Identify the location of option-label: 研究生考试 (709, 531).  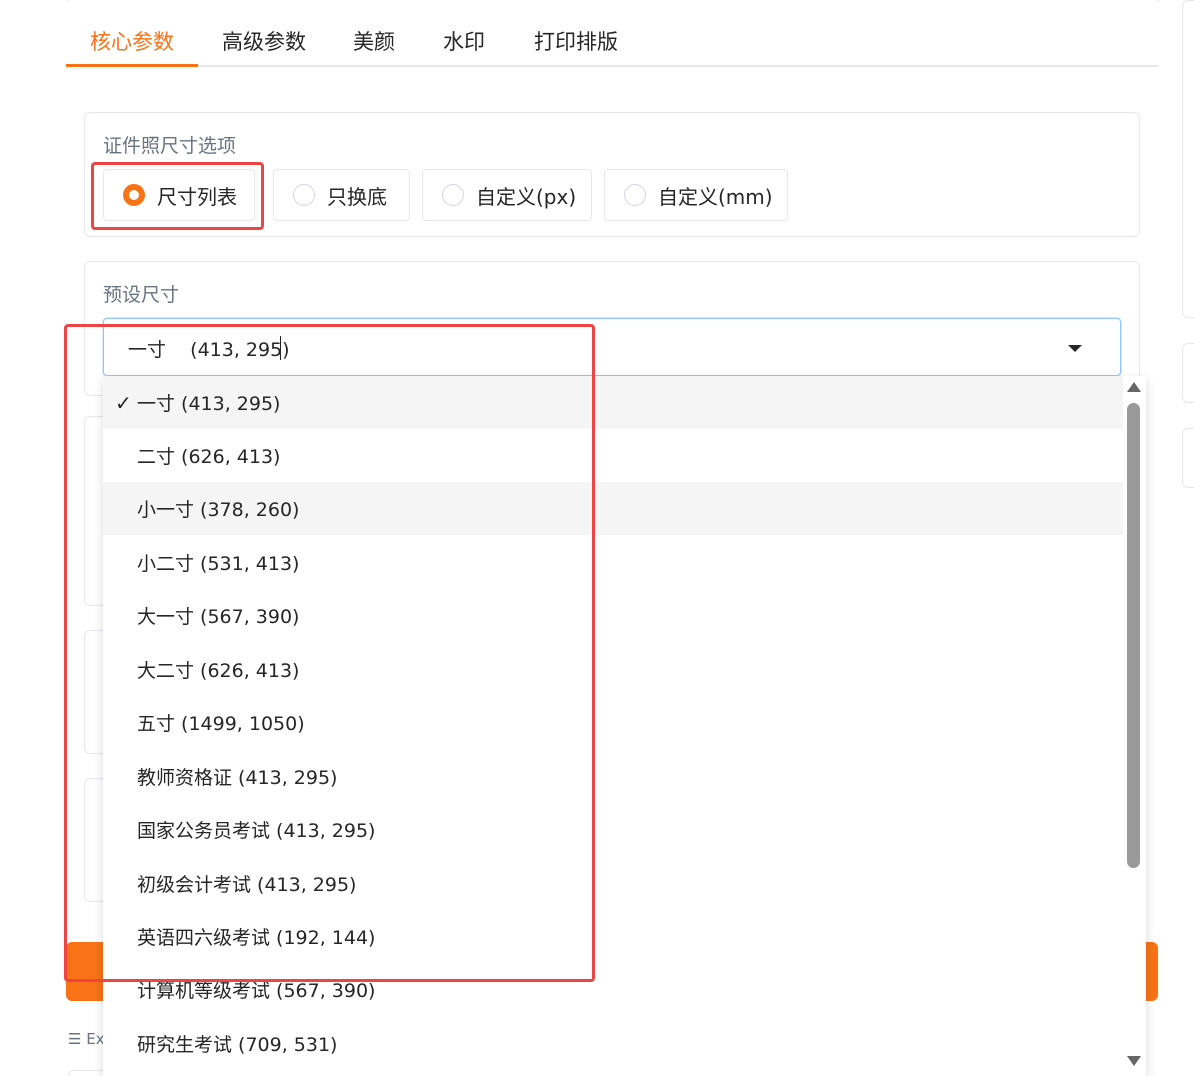
(237, 1045).